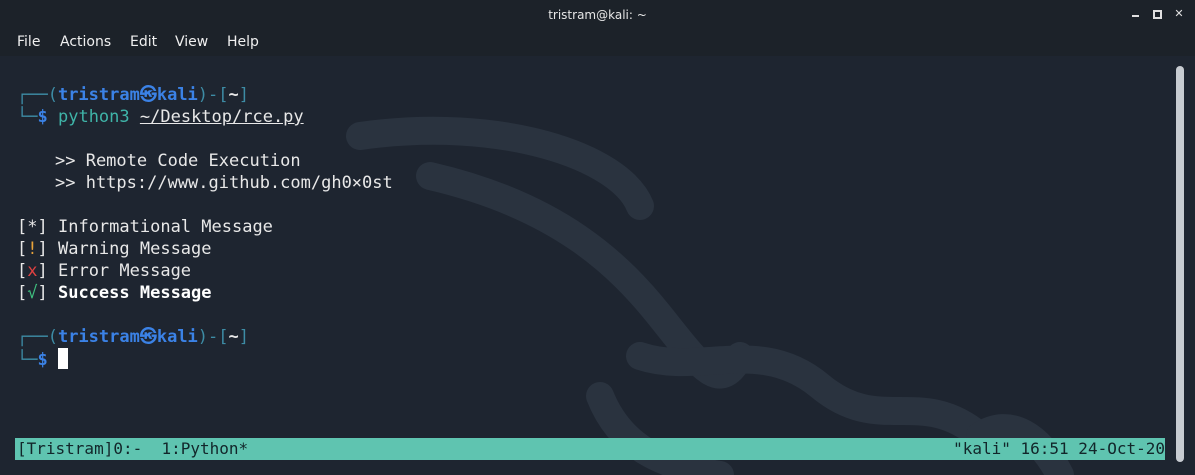  What do you see at coordinates (62, 358) in the screenshot?
I see `text-cursor` at bounding box center [62, 358].